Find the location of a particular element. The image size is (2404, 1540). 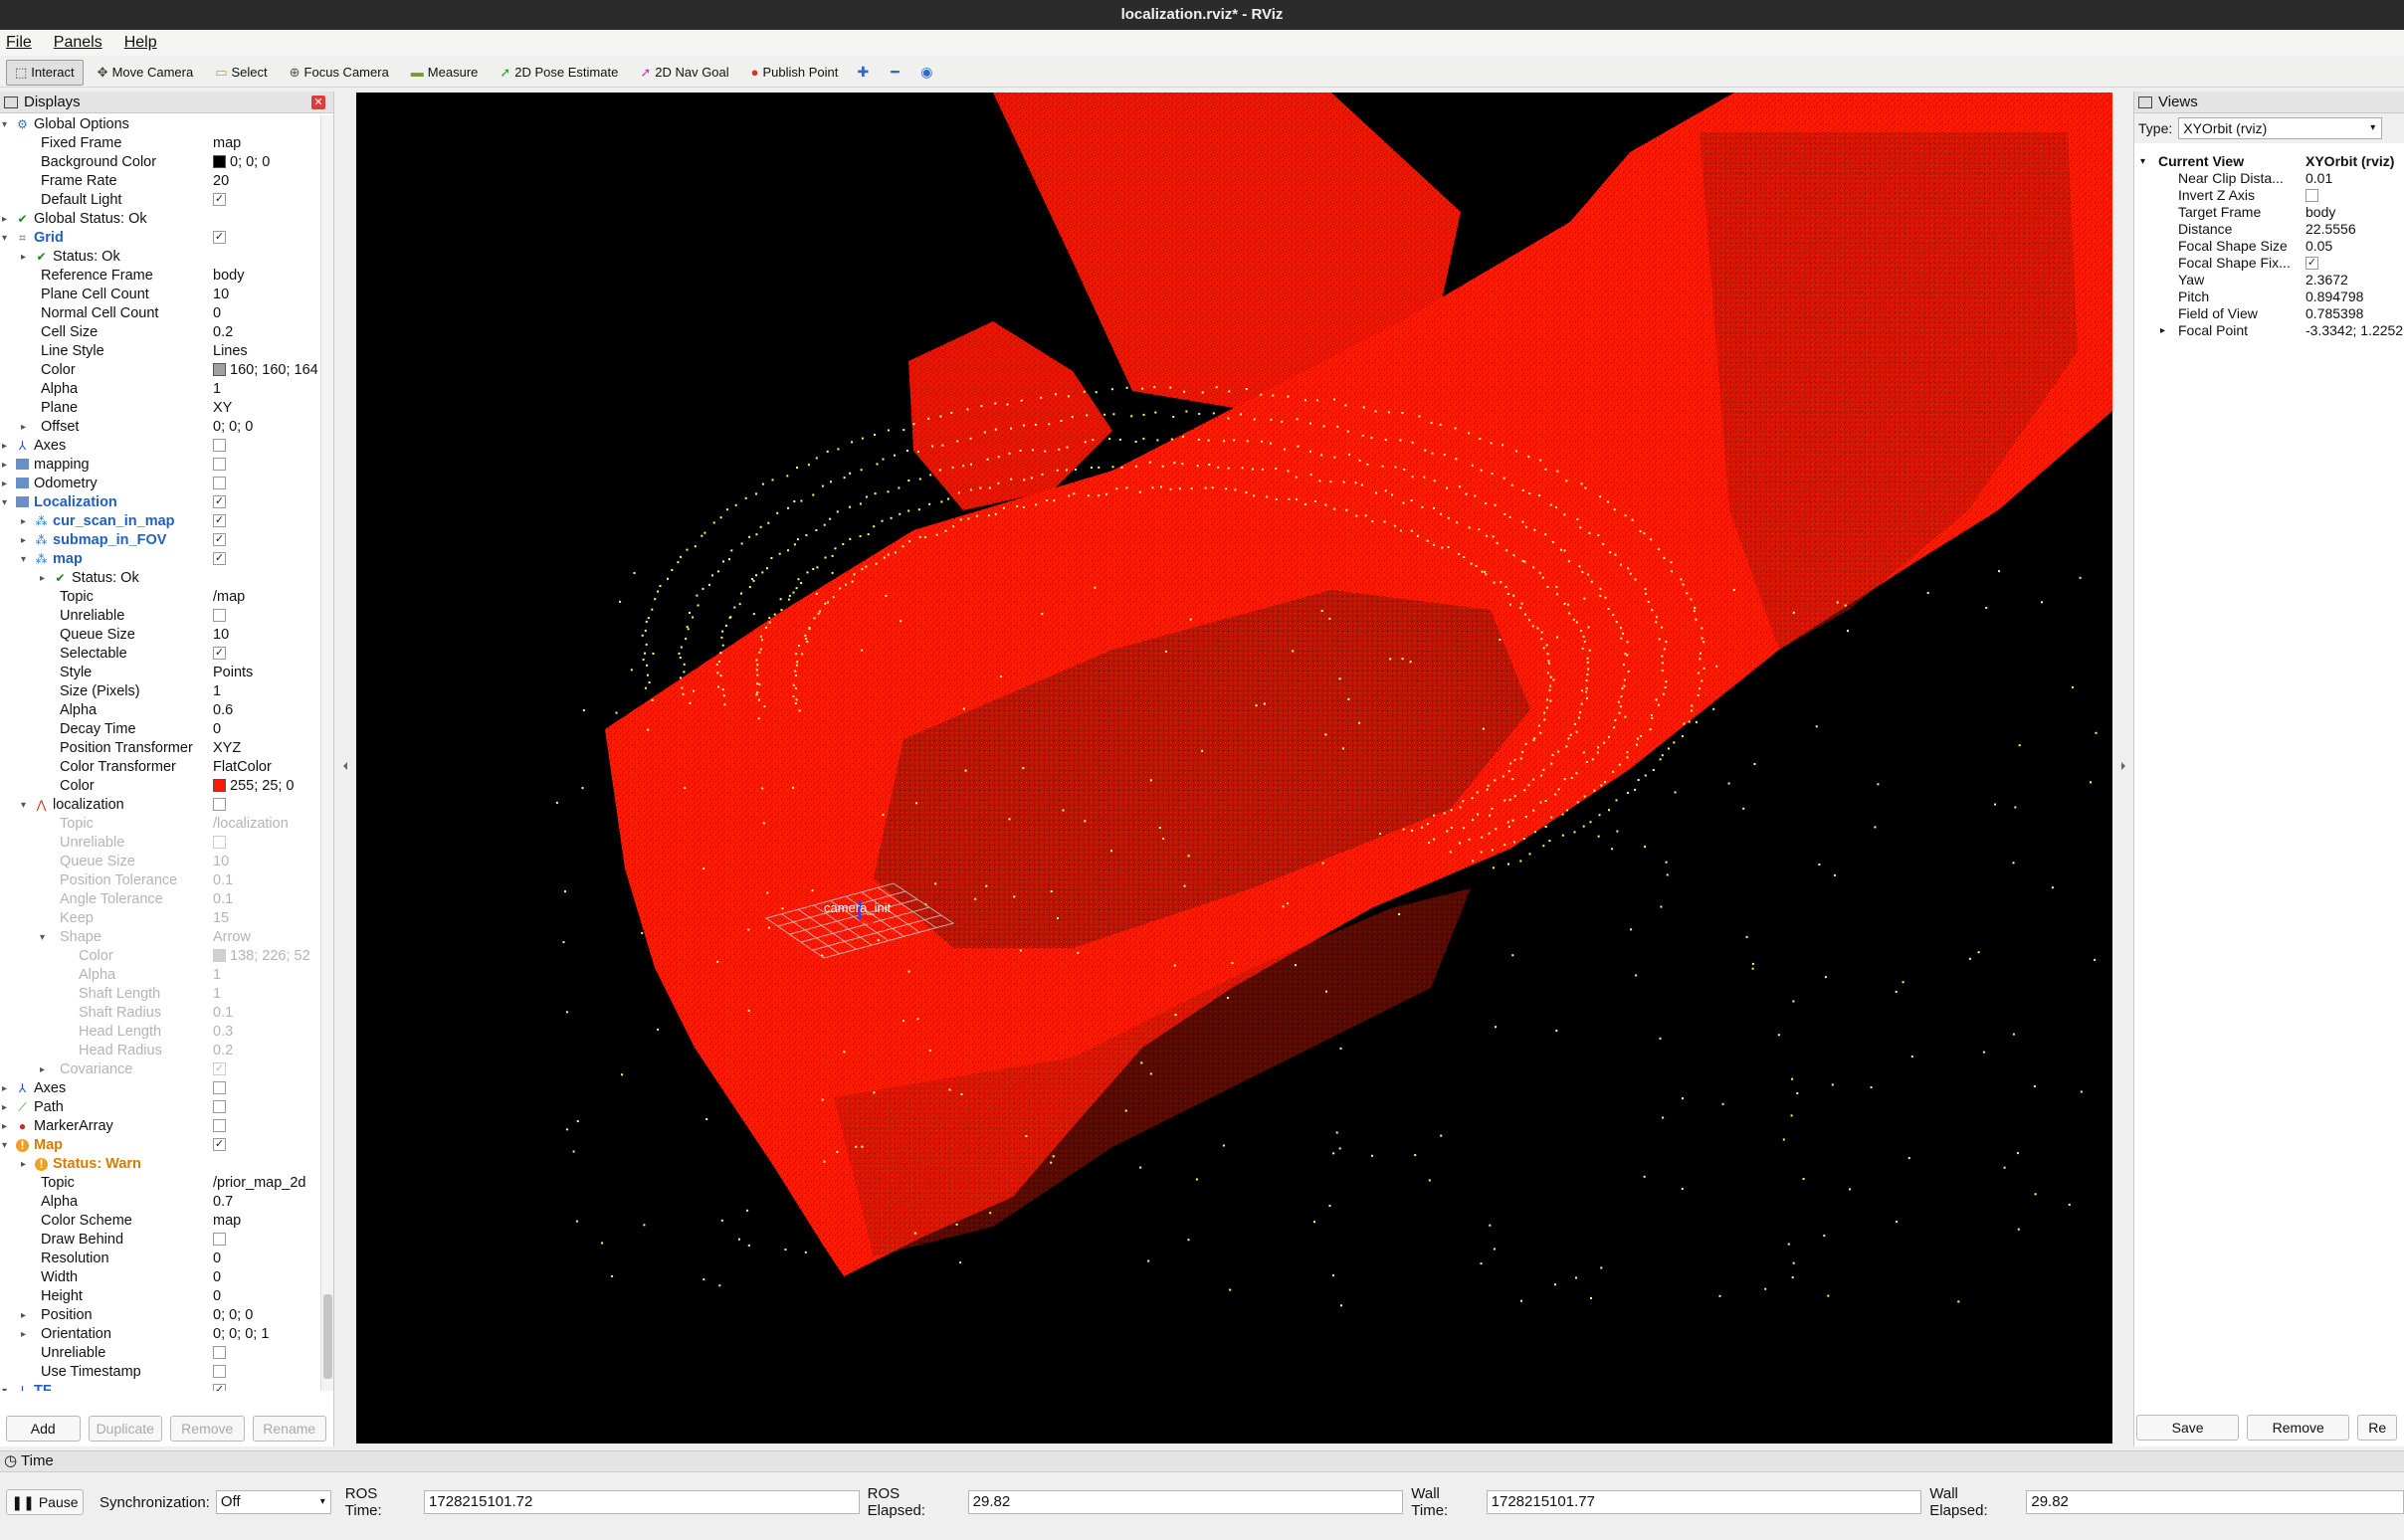

tool-select-button: ▭ Select is located at coordinates (241, 73).